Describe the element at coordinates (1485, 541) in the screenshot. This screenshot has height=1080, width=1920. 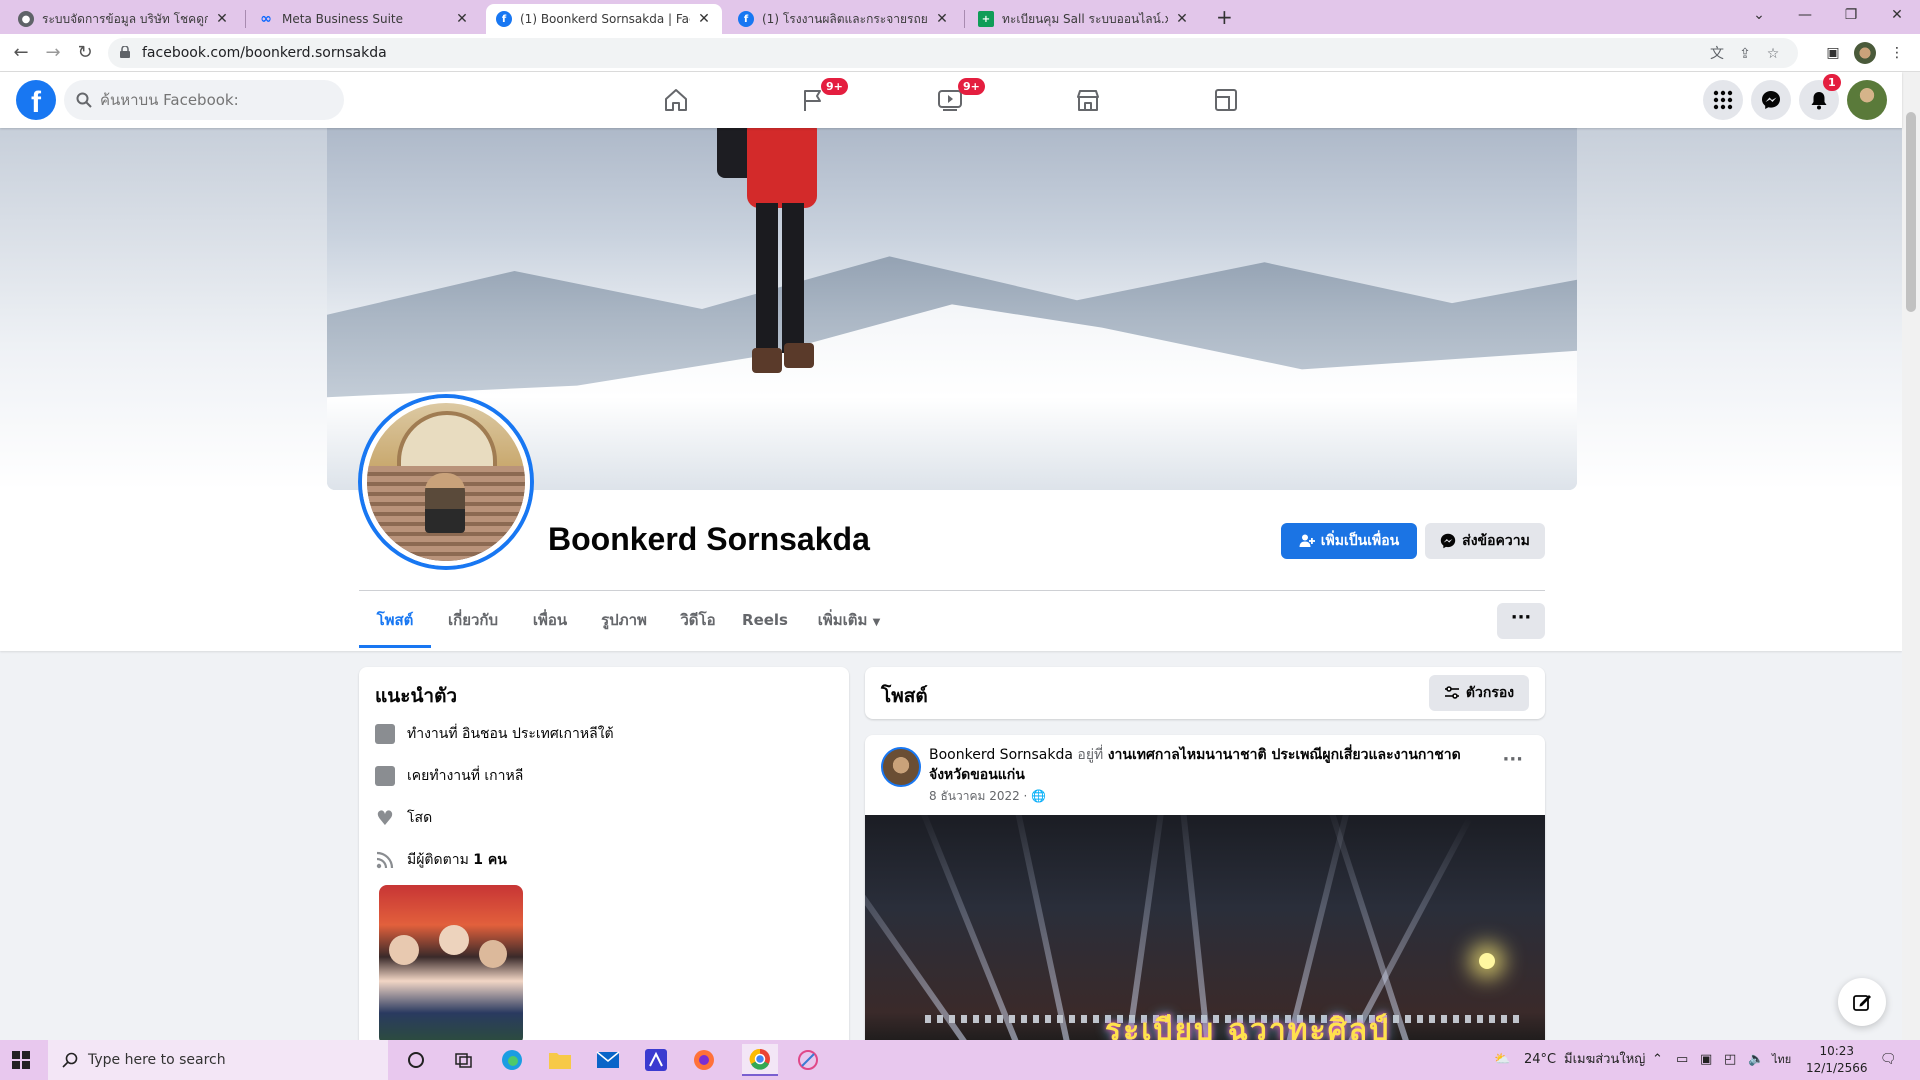
I see `message-button: ส่งข้อความ` at that location.